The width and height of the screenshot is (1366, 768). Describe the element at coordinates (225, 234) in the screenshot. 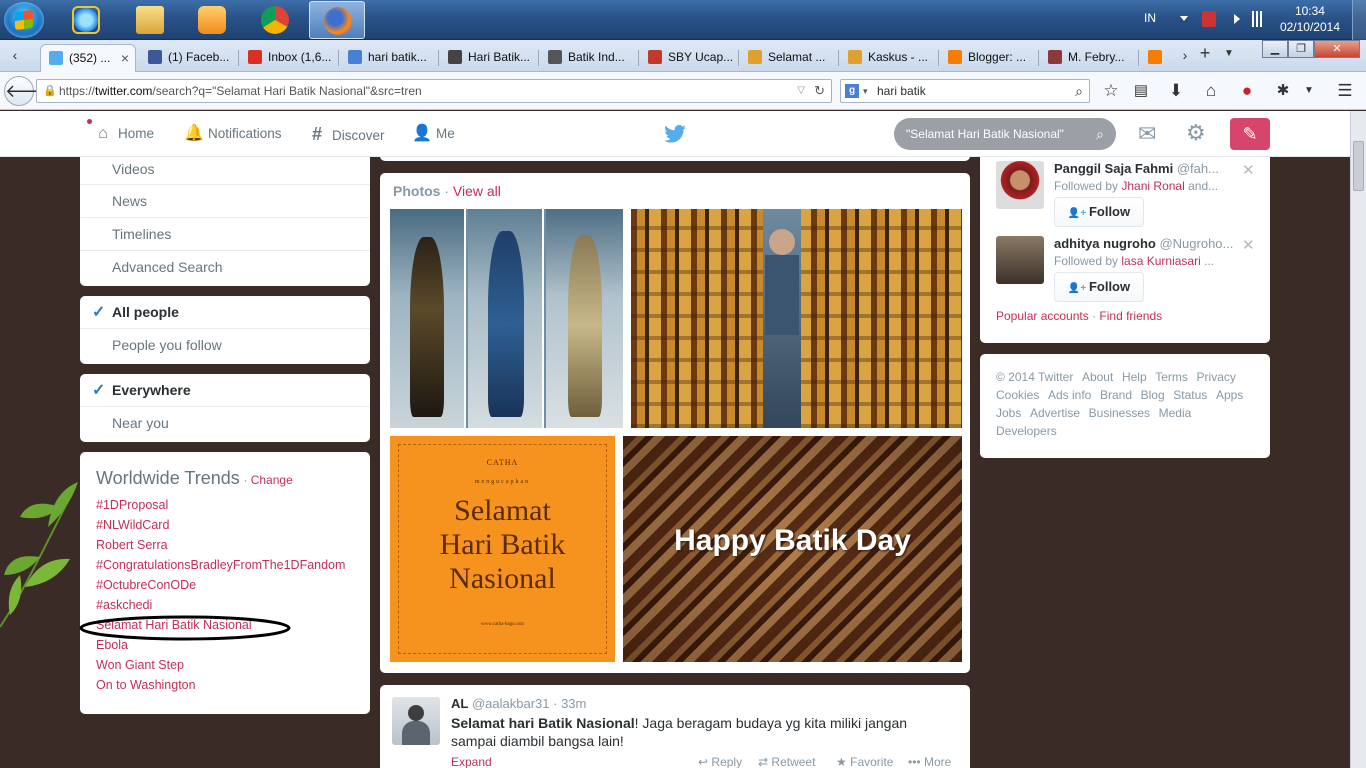

I see `search-menu-item: Timelines` at that location.